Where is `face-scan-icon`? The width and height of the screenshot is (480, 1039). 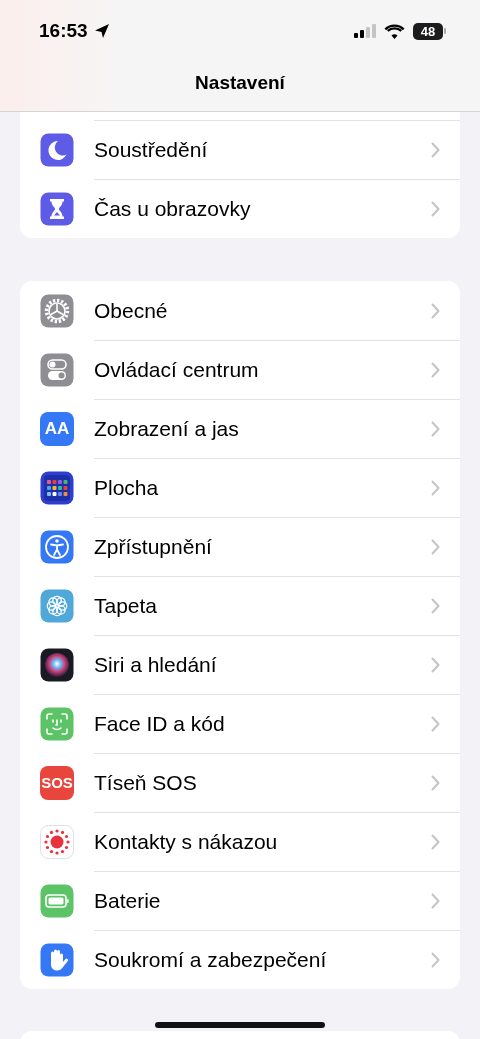 face-scan-icon is located at coordinates (57, 723).